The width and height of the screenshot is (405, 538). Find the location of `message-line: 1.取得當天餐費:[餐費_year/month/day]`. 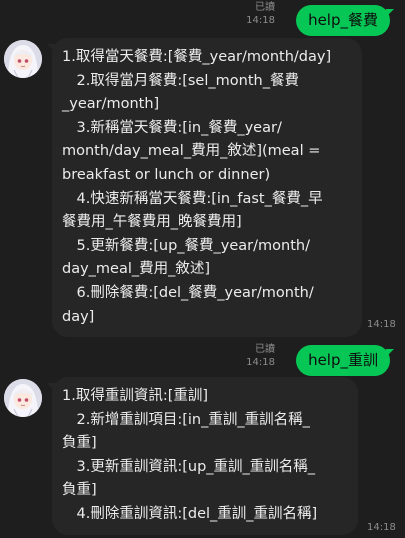

message-line: 1.取得當天餐費:[餐費_year/month/day] is located at coordinates (197, 57).